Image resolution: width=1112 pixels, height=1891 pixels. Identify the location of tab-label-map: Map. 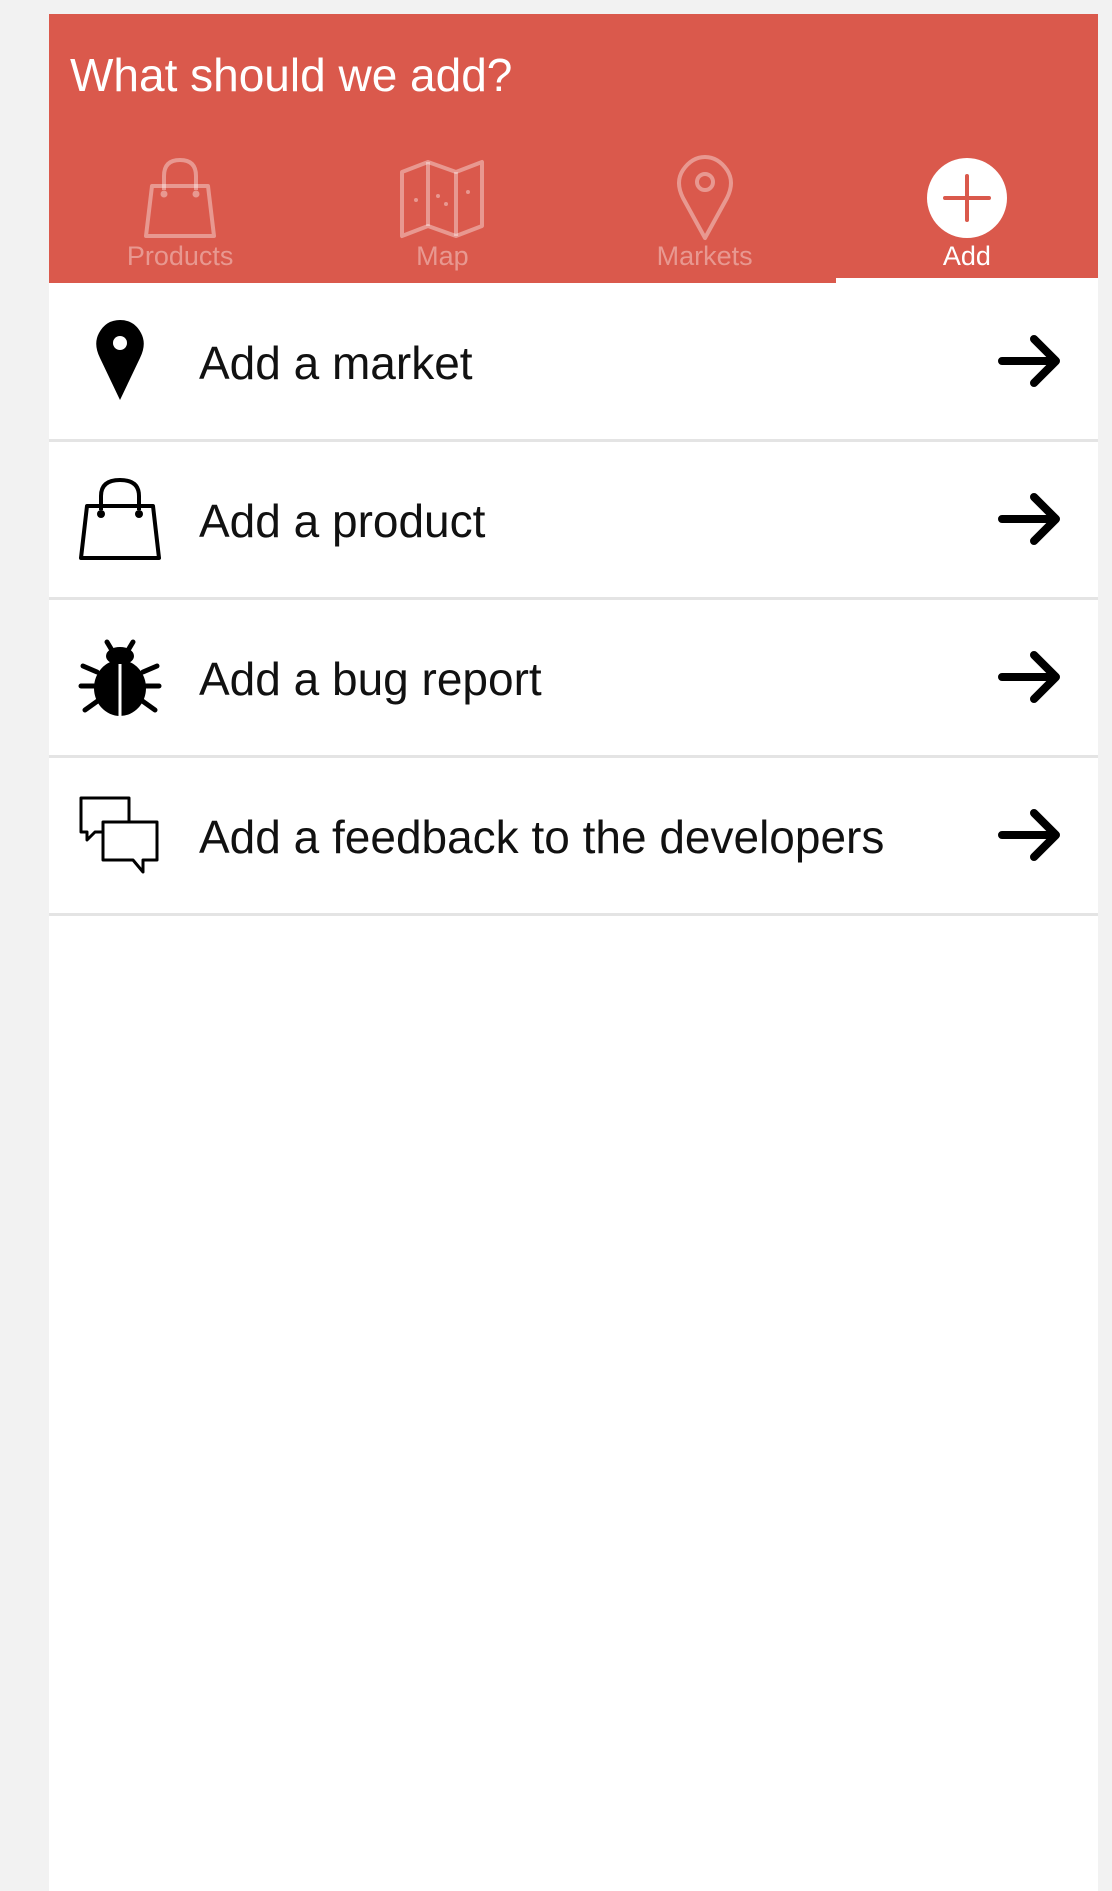
(442, 256).